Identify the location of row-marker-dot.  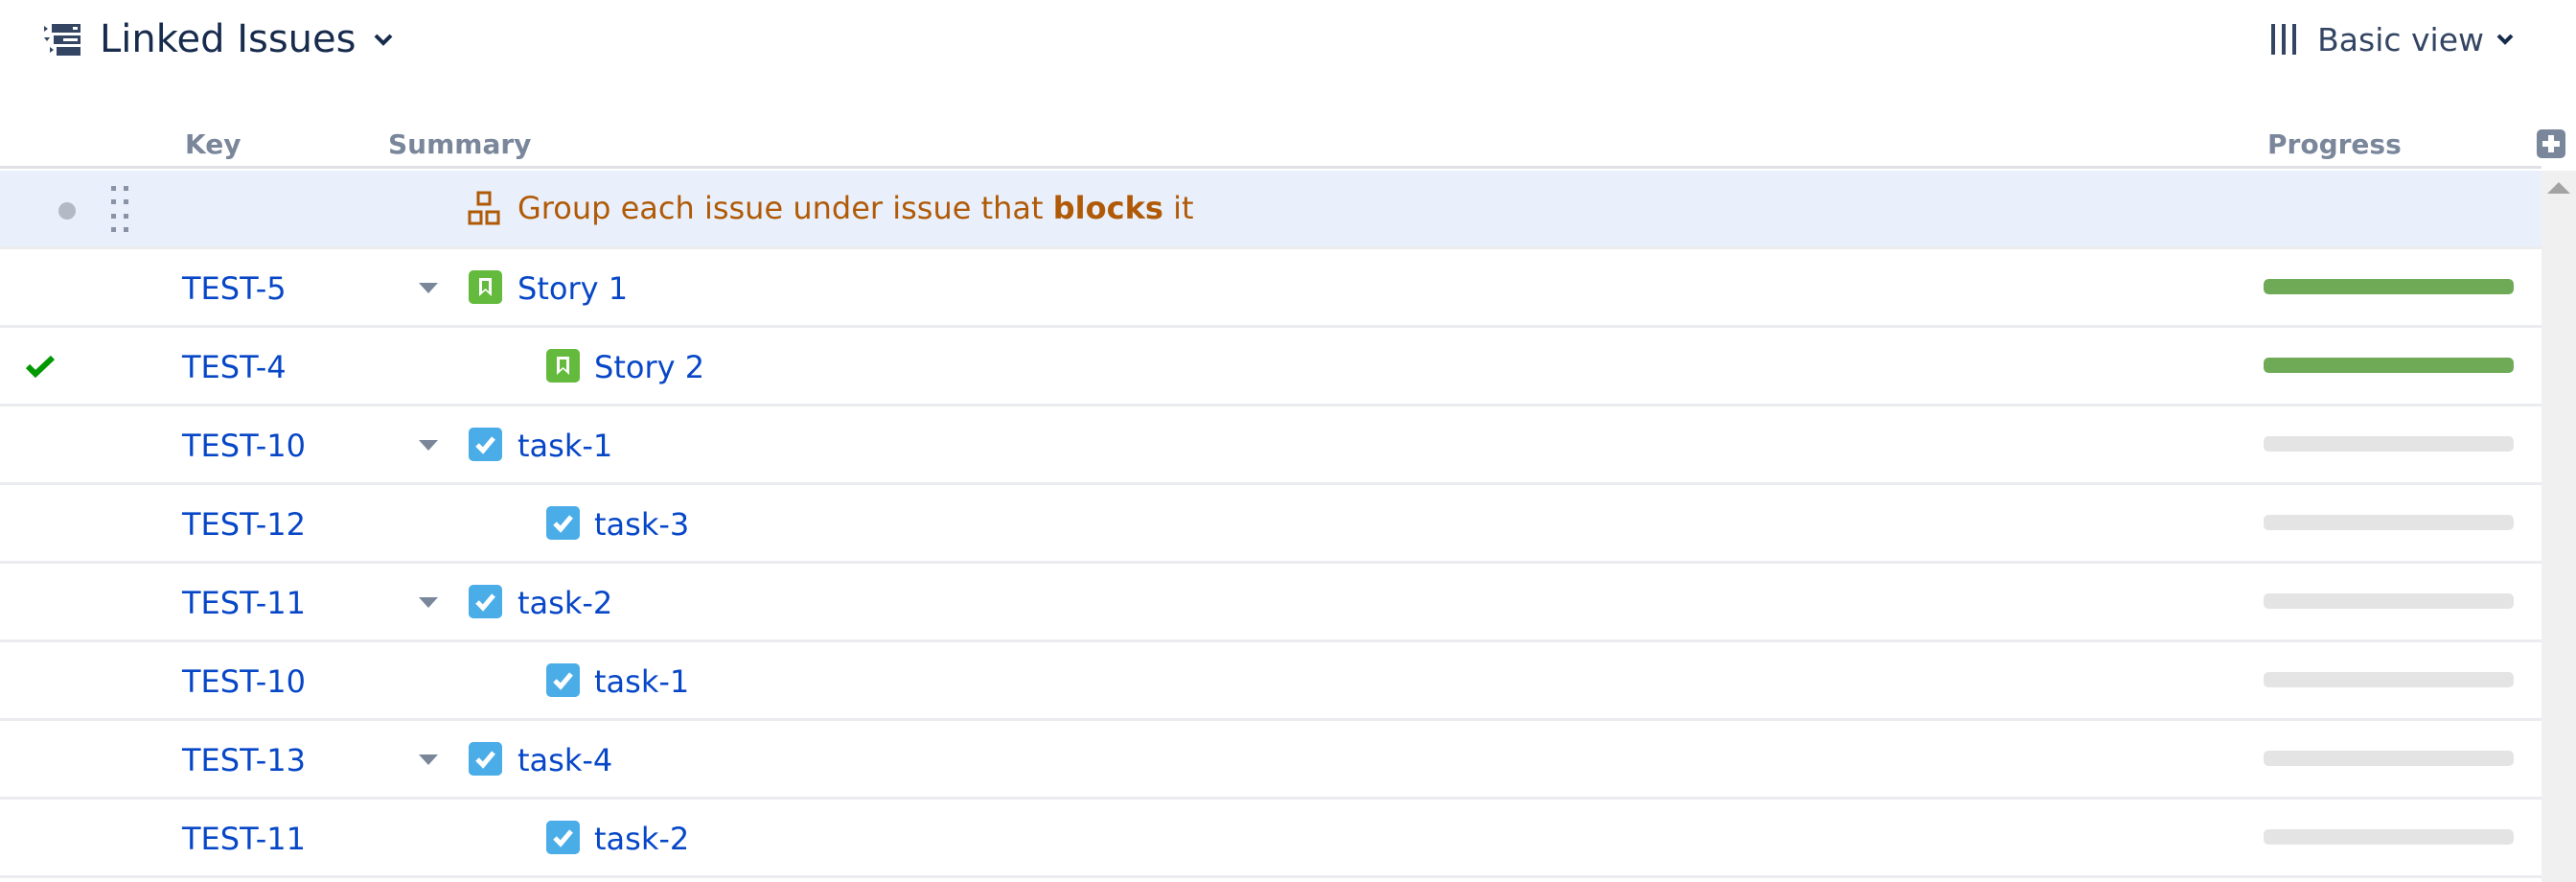
(67, 211).